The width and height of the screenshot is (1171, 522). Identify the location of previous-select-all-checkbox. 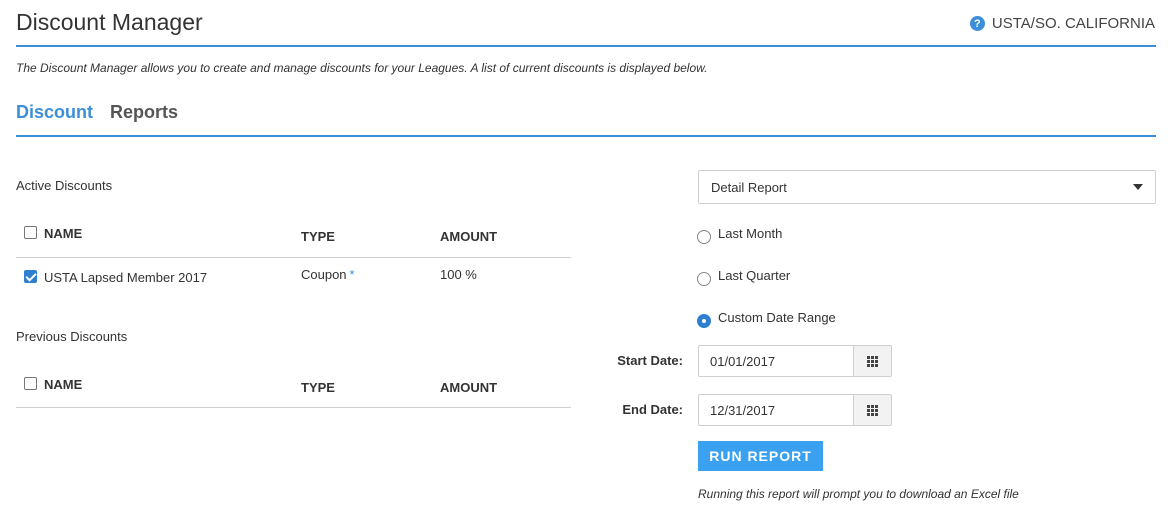
(30, 383).